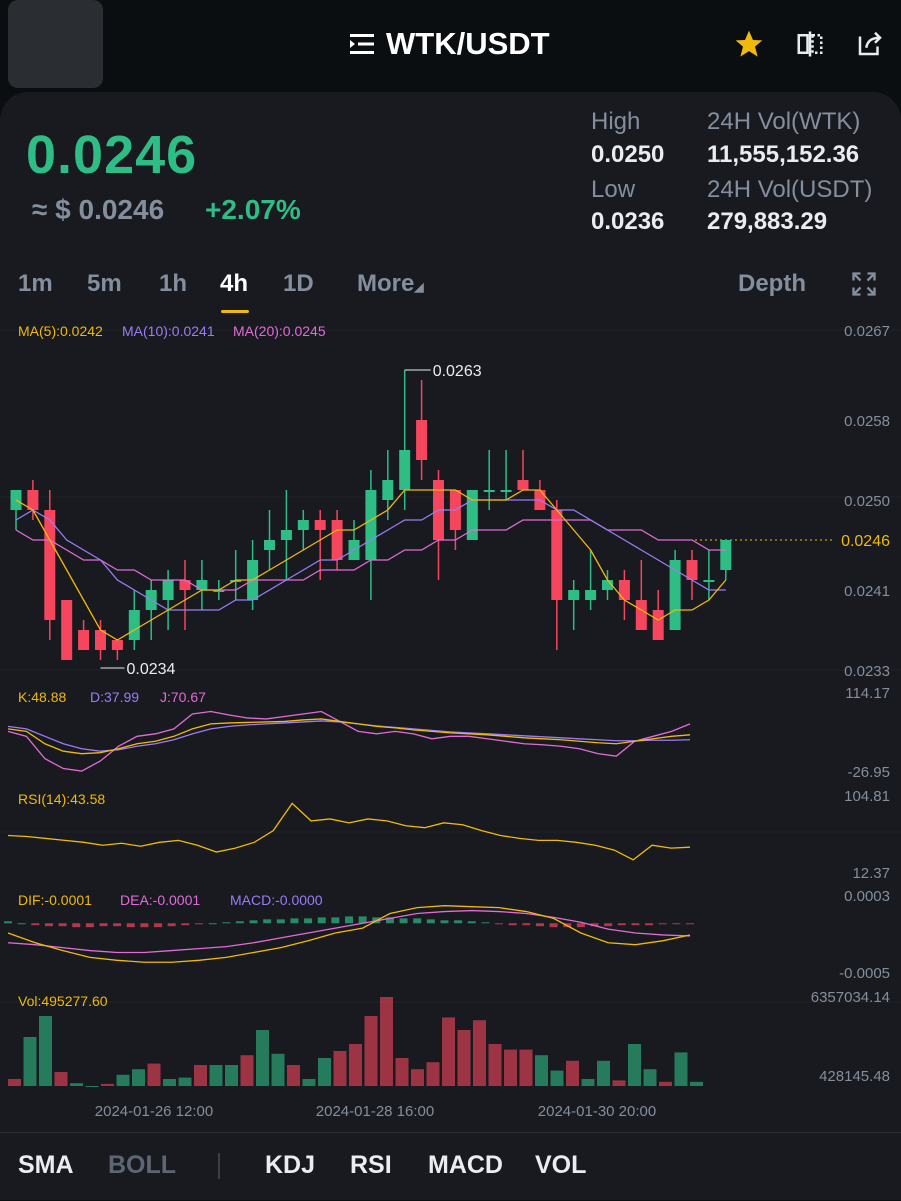 The width and height of the screenshot is (901, 1201). What do you see at coordinates (850, 997) in the screenshot?
I see `volume-axis-max: 6357034.14` at bounding box center [850, 997].